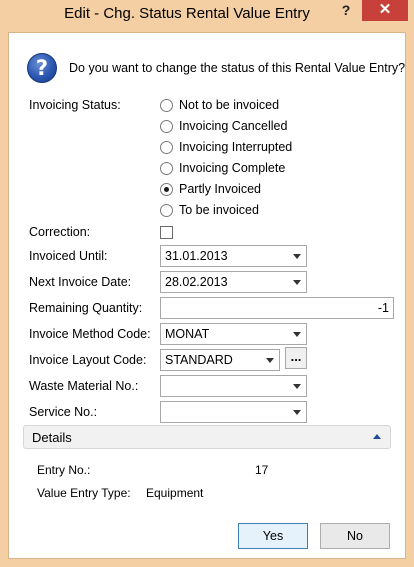  I want to click on chevron-up-icon, so click(377, 436).